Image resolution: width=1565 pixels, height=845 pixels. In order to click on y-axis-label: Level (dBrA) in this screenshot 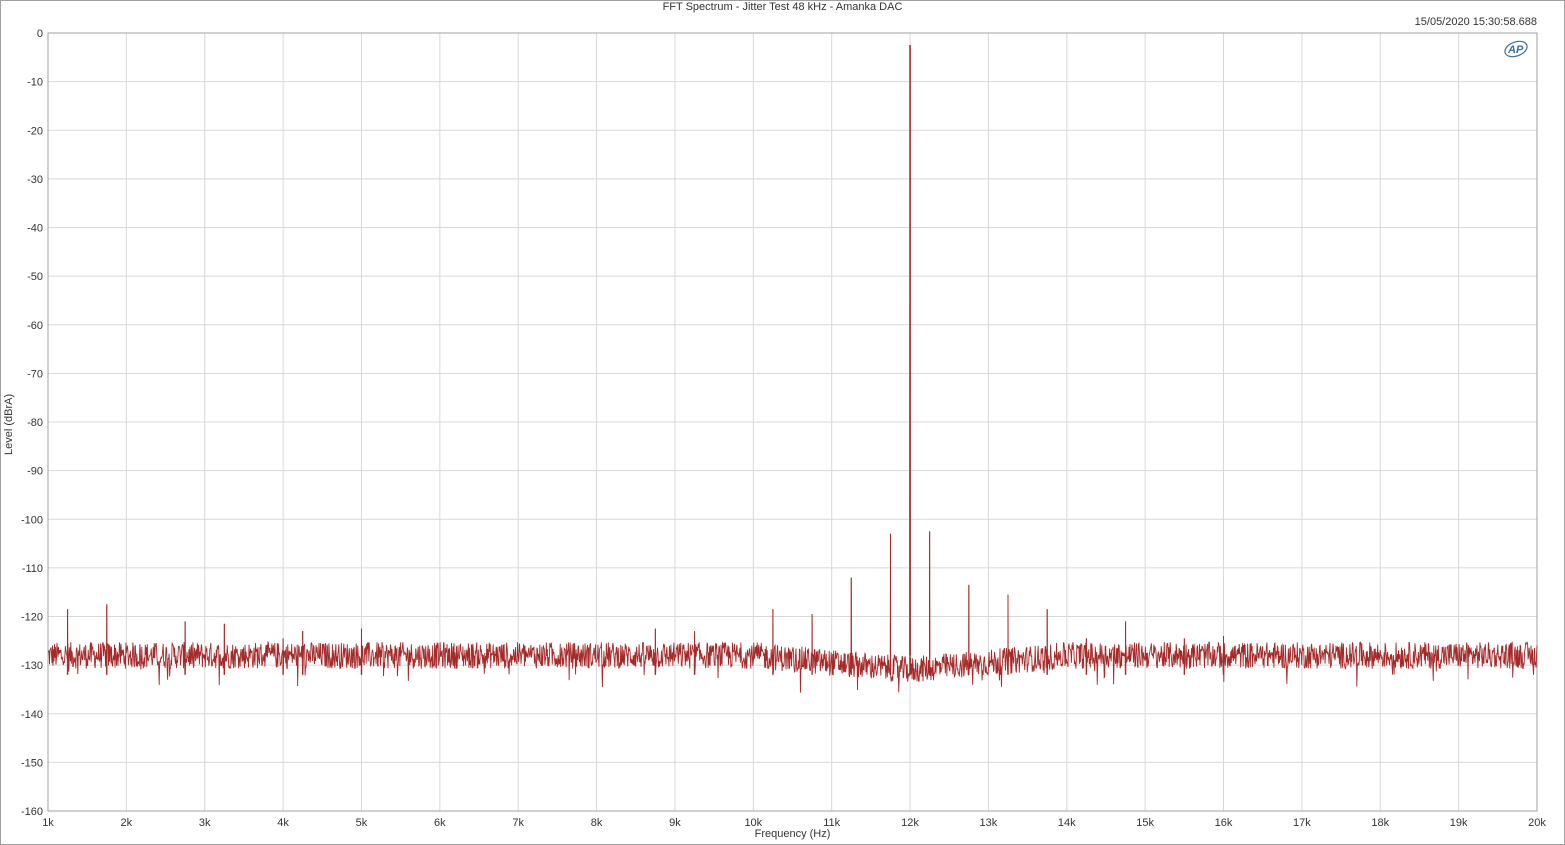, I will do `click(9, 424)`.